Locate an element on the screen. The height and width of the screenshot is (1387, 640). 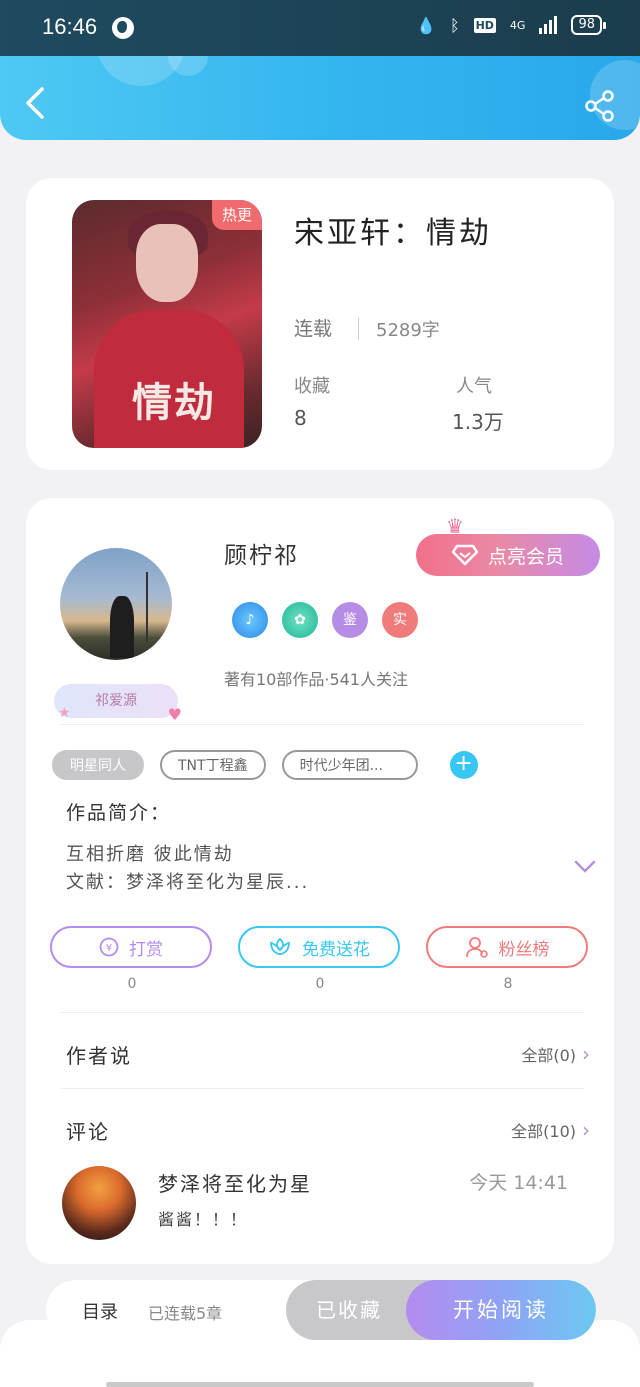
comment-time: 今天 14:41 is located at coordinates (518, 1183).